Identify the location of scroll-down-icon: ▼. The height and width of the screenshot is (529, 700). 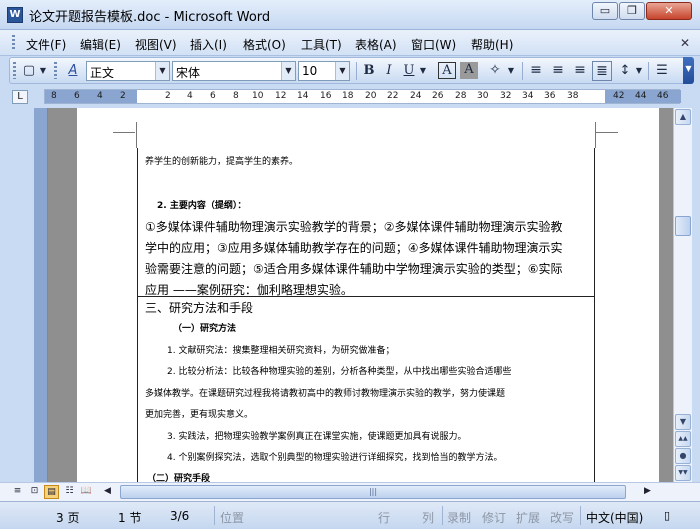
(683, 422).